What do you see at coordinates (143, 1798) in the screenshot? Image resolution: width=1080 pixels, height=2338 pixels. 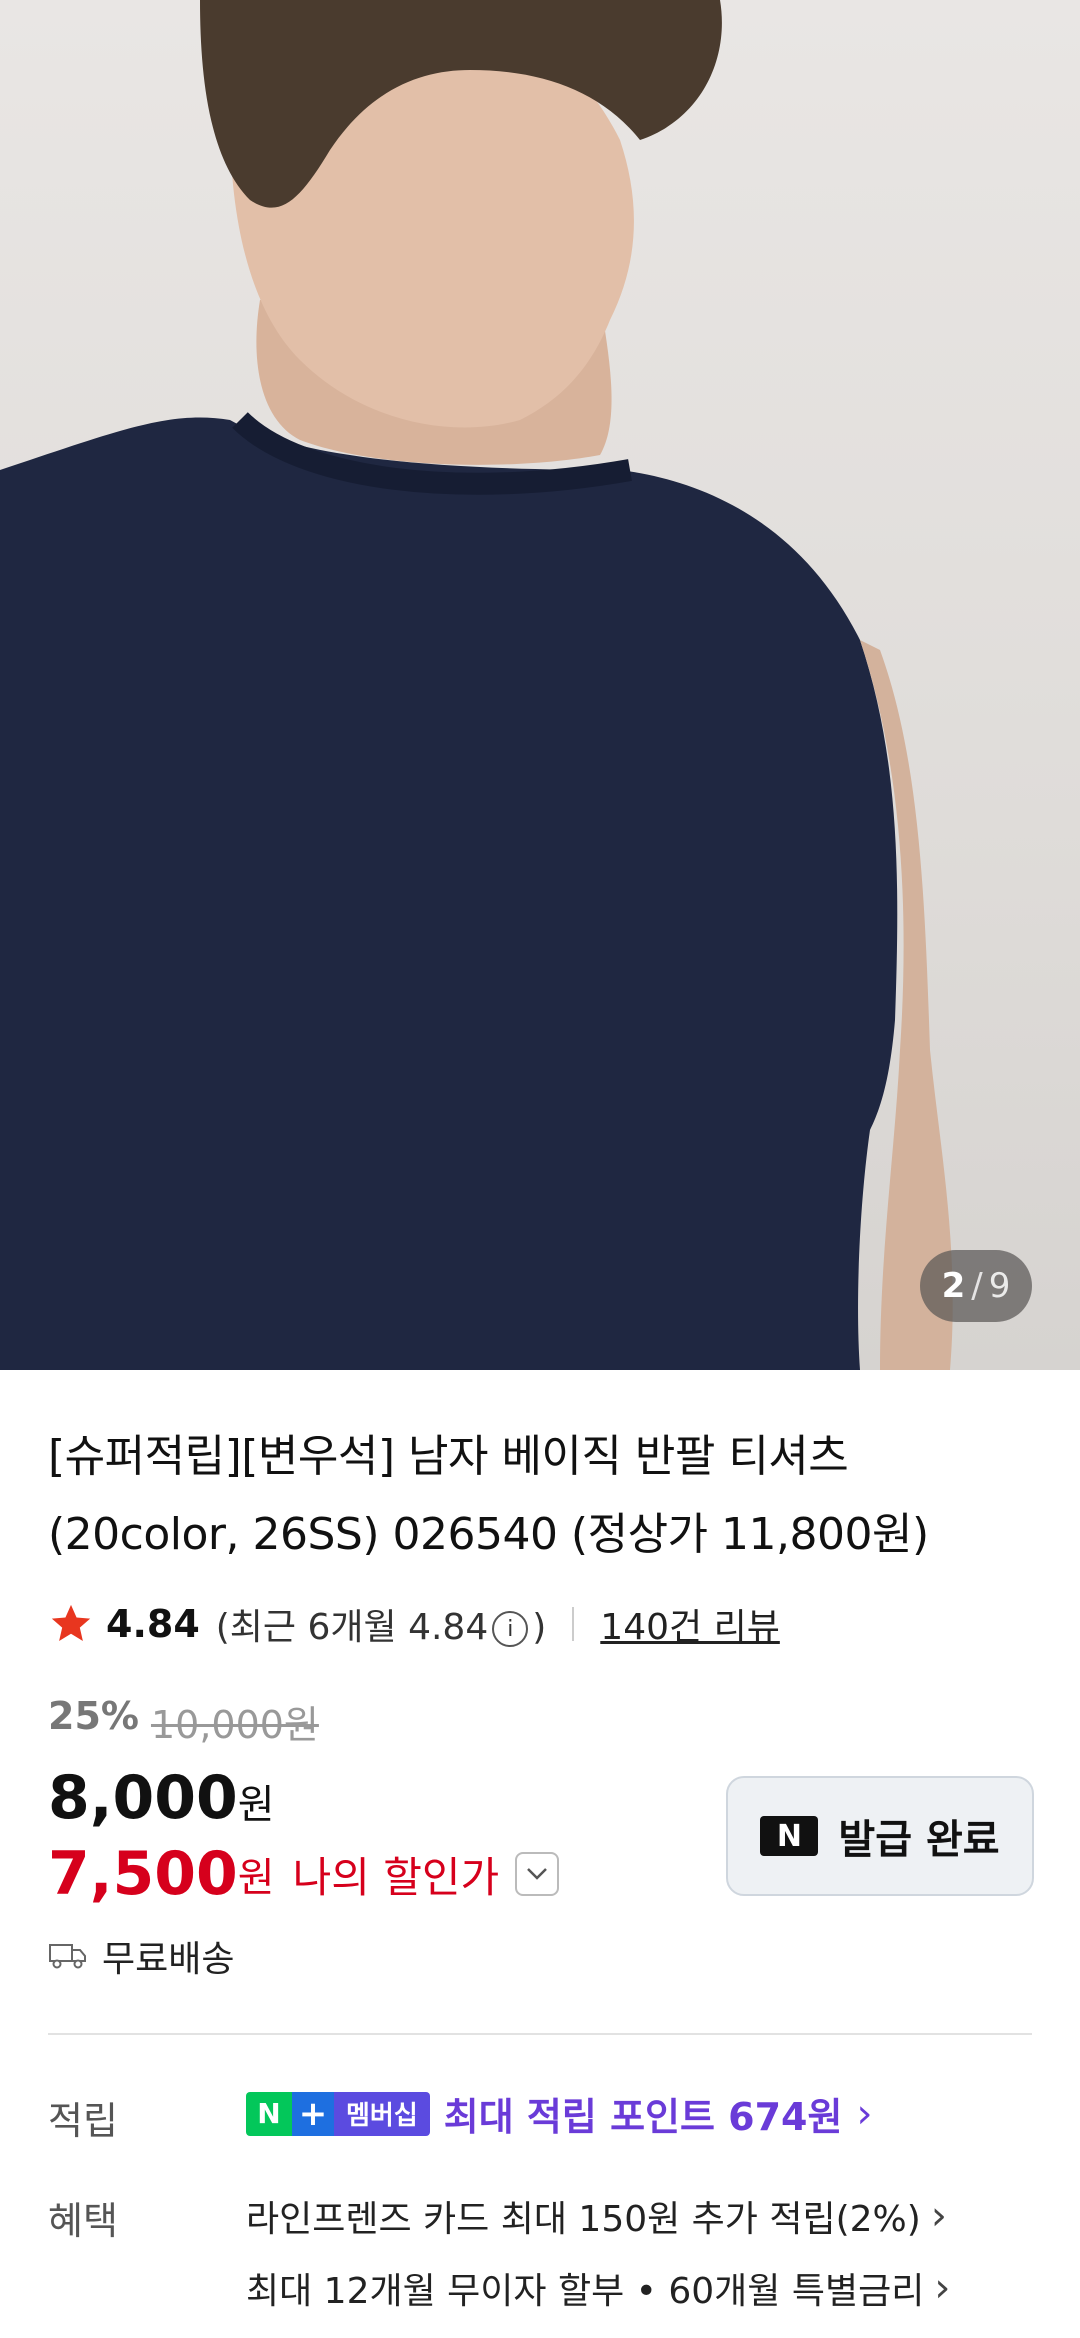 I see `sale-price-value: 8,000` at bounding box center [143, 1798].